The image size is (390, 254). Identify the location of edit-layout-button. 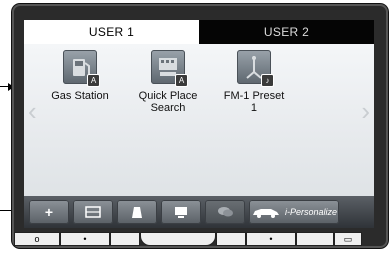
(93, 212).